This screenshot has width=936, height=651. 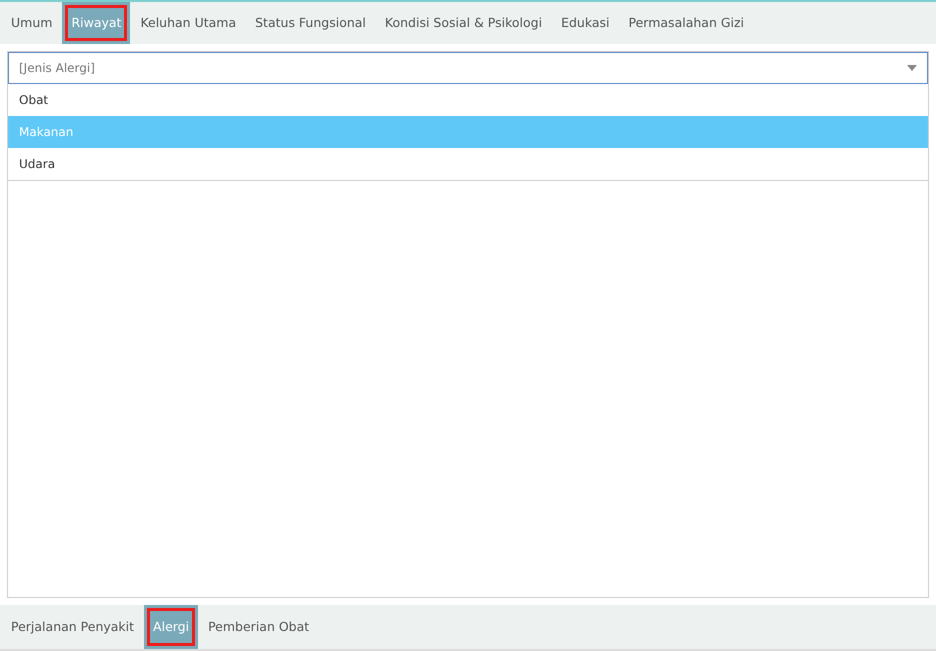 What do you see at coordinates (468, 68) in the screenshot?
I see `dropdown-select: [Jenis Alergi]` at bounding box center [468, 68].